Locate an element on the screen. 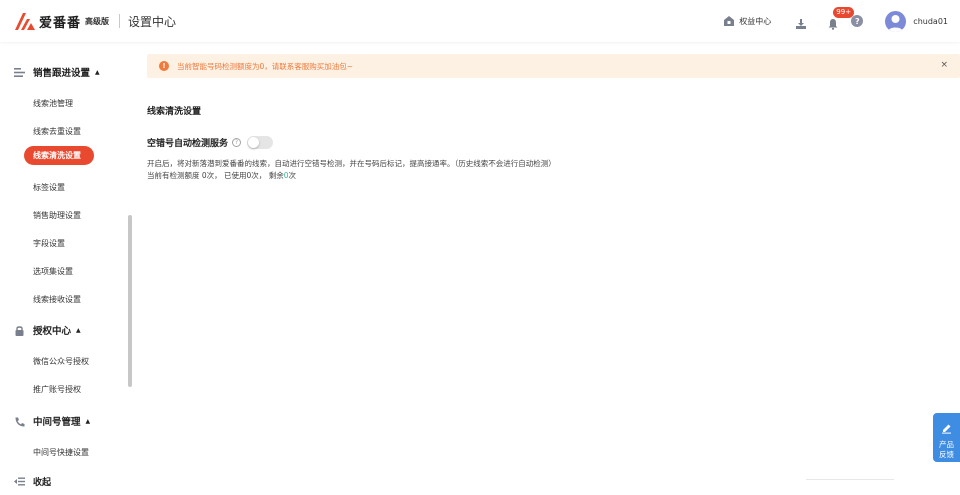 The width and height of the screenshot is (960, 495). alert-text: 当前智能号码检测额度为0，请联系客服购买加油包~ is located at coordinates (265, 66).